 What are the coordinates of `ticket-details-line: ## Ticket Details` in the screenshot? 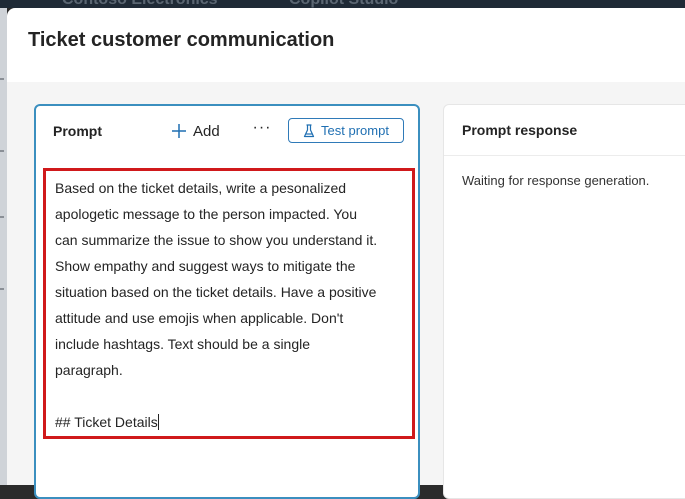 It's located at (229, 422).